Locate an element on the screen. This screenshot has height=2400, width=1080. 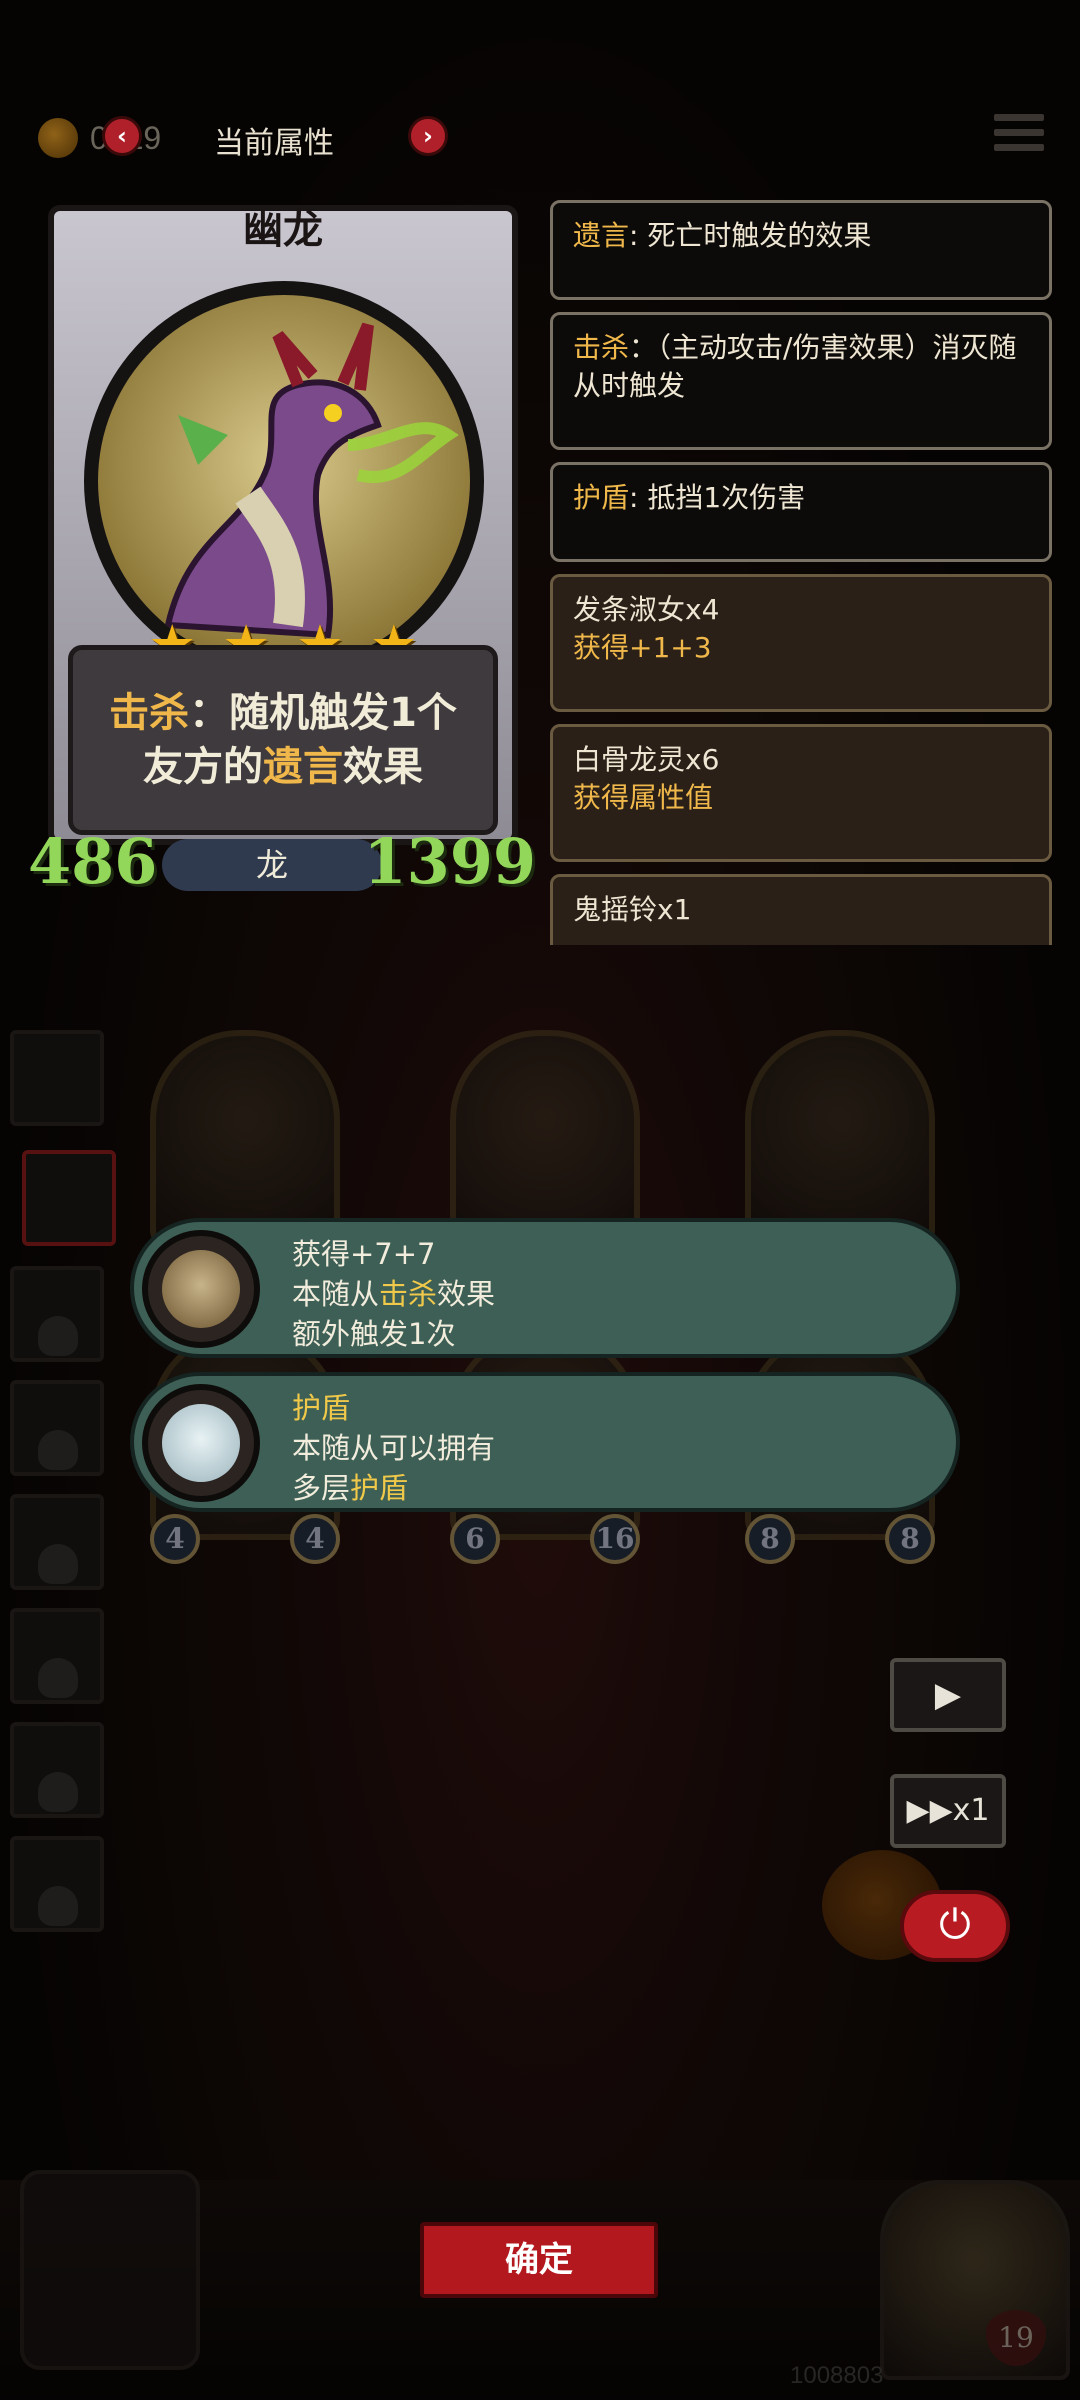
play-button: ▶ is located at coordinates (948, 1695).